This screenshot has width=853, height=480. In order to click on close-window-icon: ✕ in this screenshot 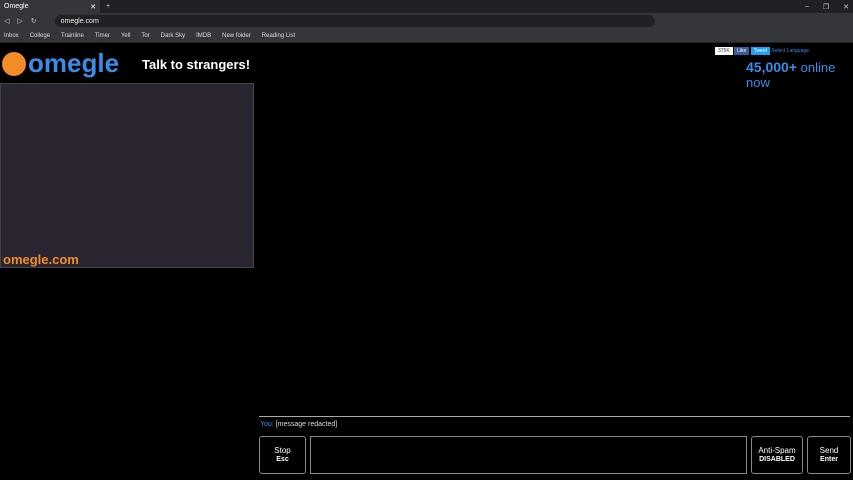, I will do `click(846, 7)`.